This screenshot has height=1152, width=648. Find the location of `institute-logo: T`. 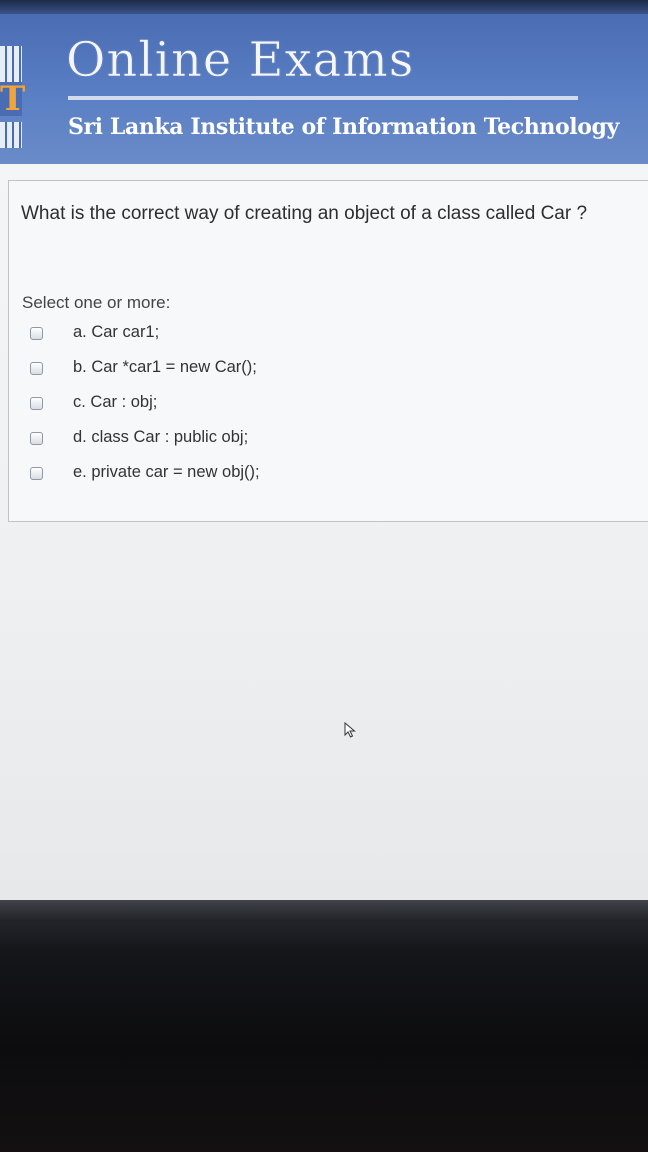

institute-logo: T is located at coordinates (13, 98).